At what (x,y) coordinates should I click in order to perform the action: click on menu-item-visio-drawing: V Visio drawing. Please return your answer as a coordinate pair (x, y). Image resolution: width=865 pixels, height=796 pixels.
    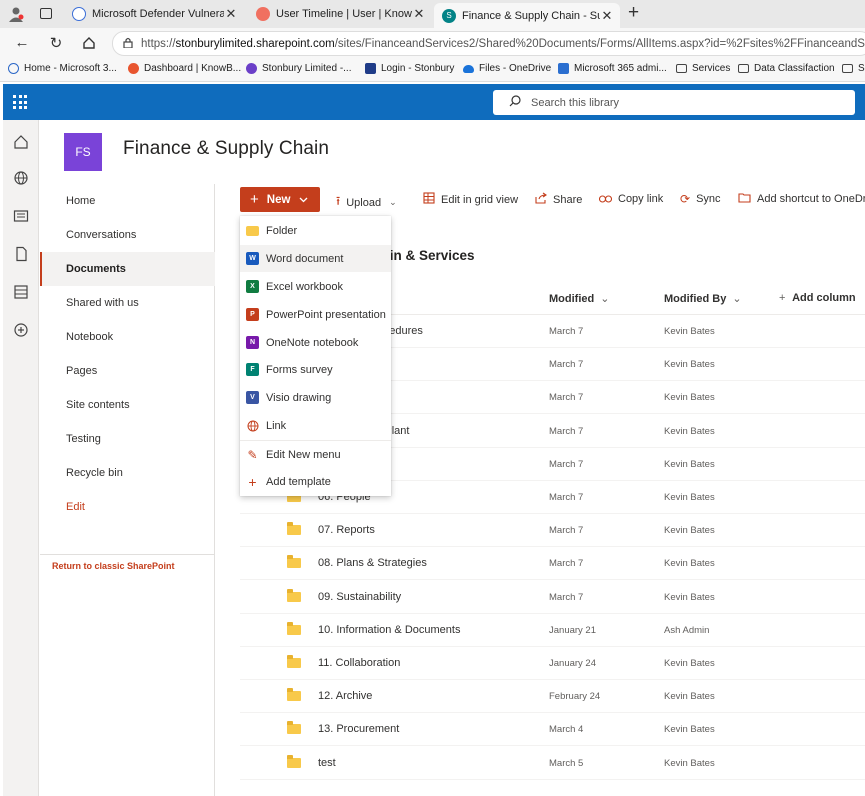
    Looking at the image, I should click on (315, 397).